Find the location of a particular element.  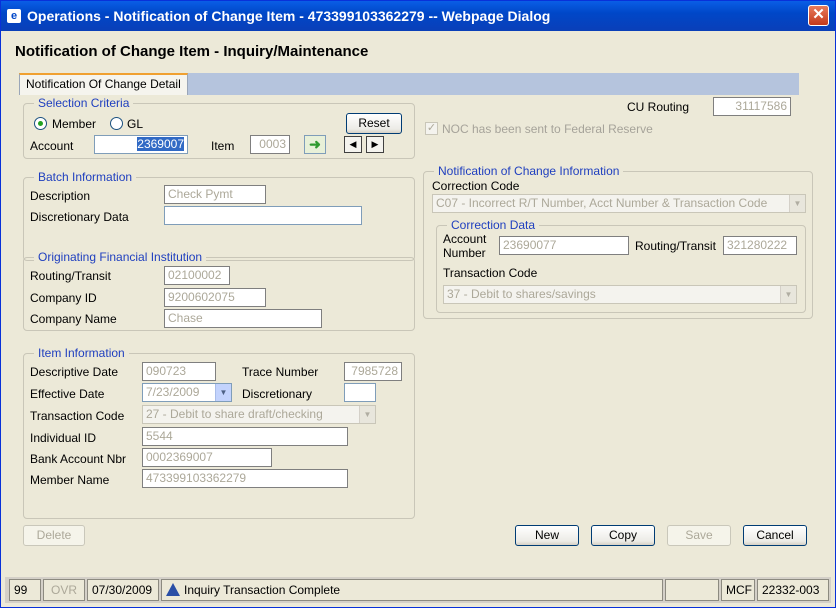

ofi-legend: Originating Financial Institution is located at coordinates (120, 257).